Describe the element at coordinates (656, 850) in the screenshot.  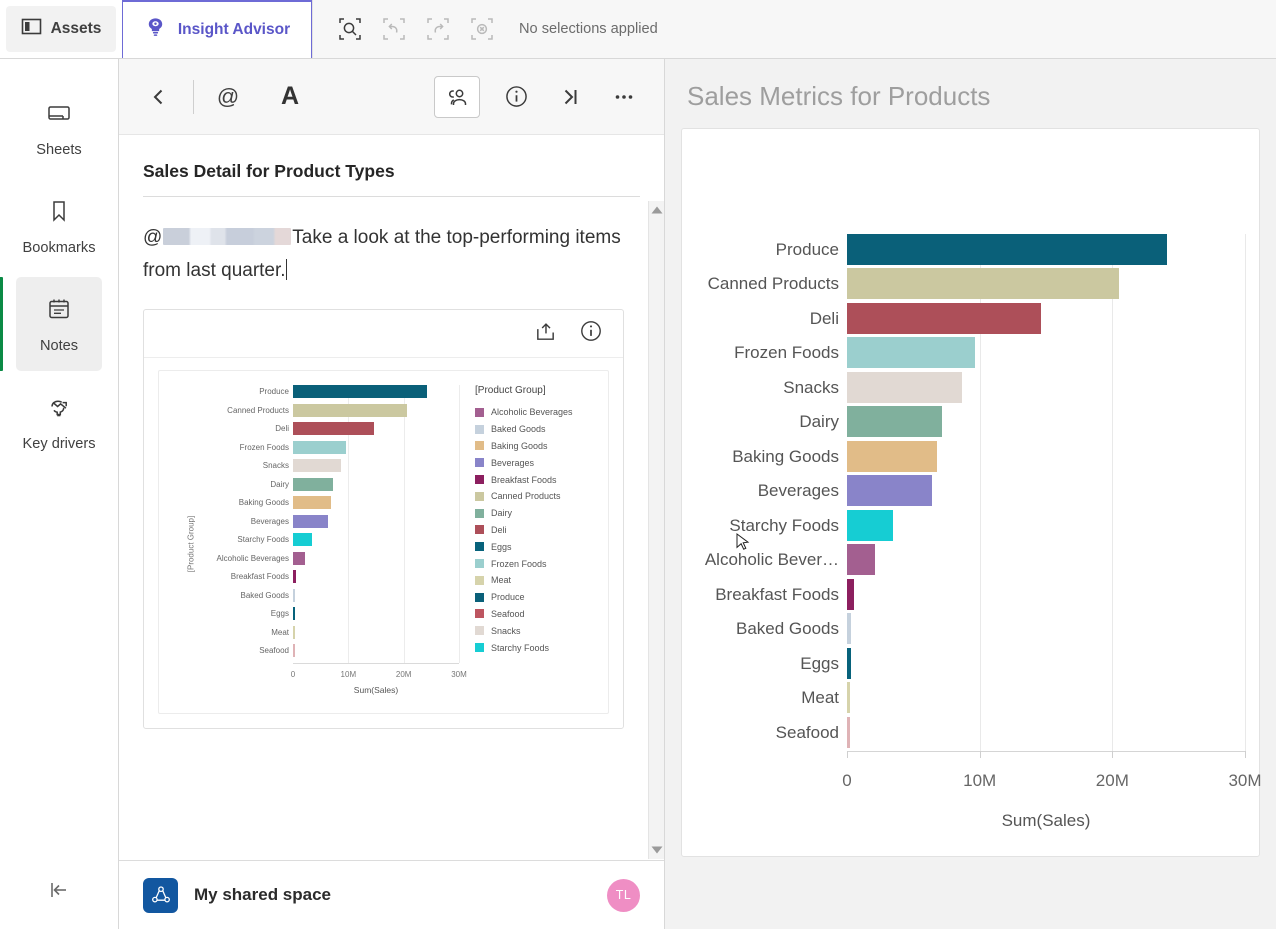
I see `scroll-down-arrow` at that location.